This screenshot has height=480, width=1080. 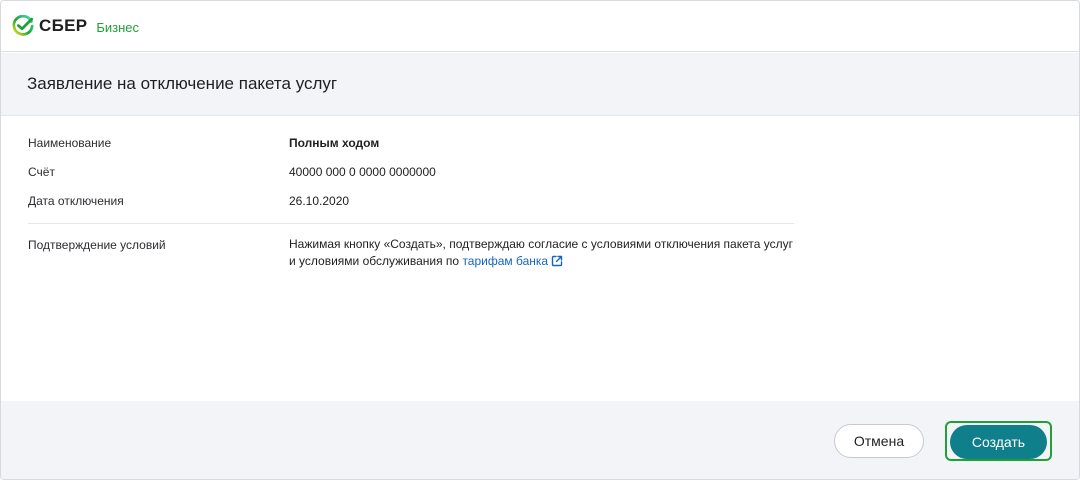 I want to click on account-label: Счёт, so click(x=41, y=172).